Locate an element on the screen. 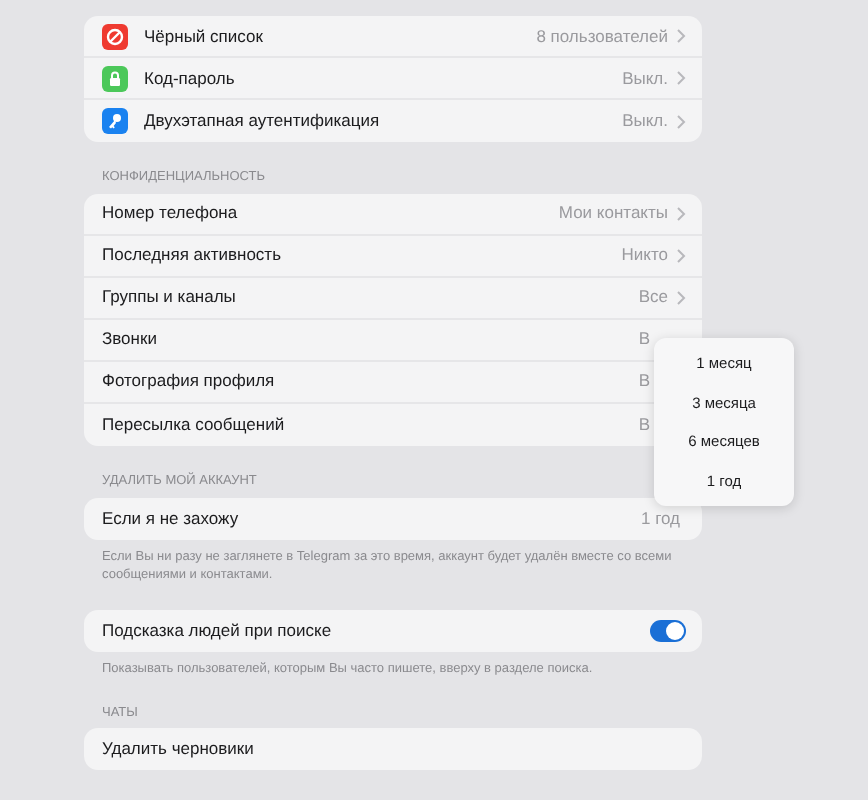 This screenshot has width=868, height=800. block-icon is located at coordinates (115, 36).